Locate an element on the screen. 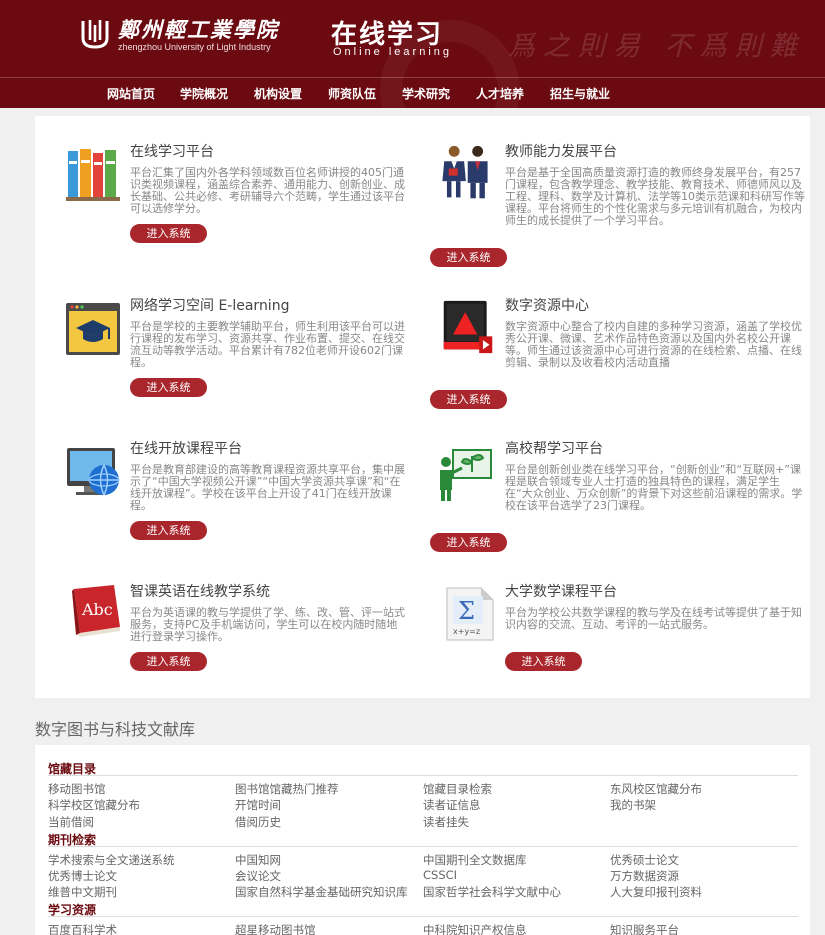 The width and height of the screenshot is (825, 935). teachers-icon is located at coordinates (465, 172).